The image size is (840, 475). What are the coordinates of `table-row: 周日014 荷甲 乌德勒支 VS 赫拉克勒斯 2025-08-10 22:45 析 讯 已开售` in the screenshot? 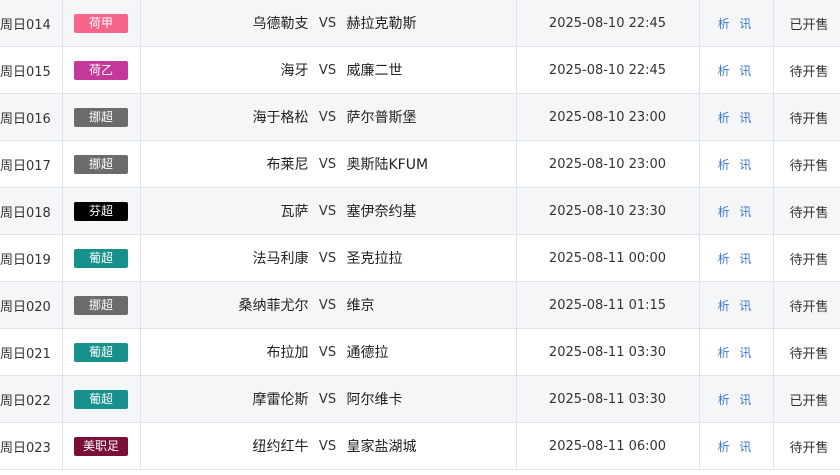 It's located at (420, 23).